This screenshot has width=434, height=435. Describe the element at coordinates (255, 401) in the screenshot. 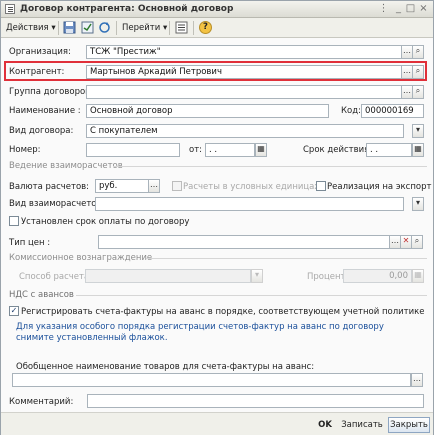

I see `comment-field` at that location.